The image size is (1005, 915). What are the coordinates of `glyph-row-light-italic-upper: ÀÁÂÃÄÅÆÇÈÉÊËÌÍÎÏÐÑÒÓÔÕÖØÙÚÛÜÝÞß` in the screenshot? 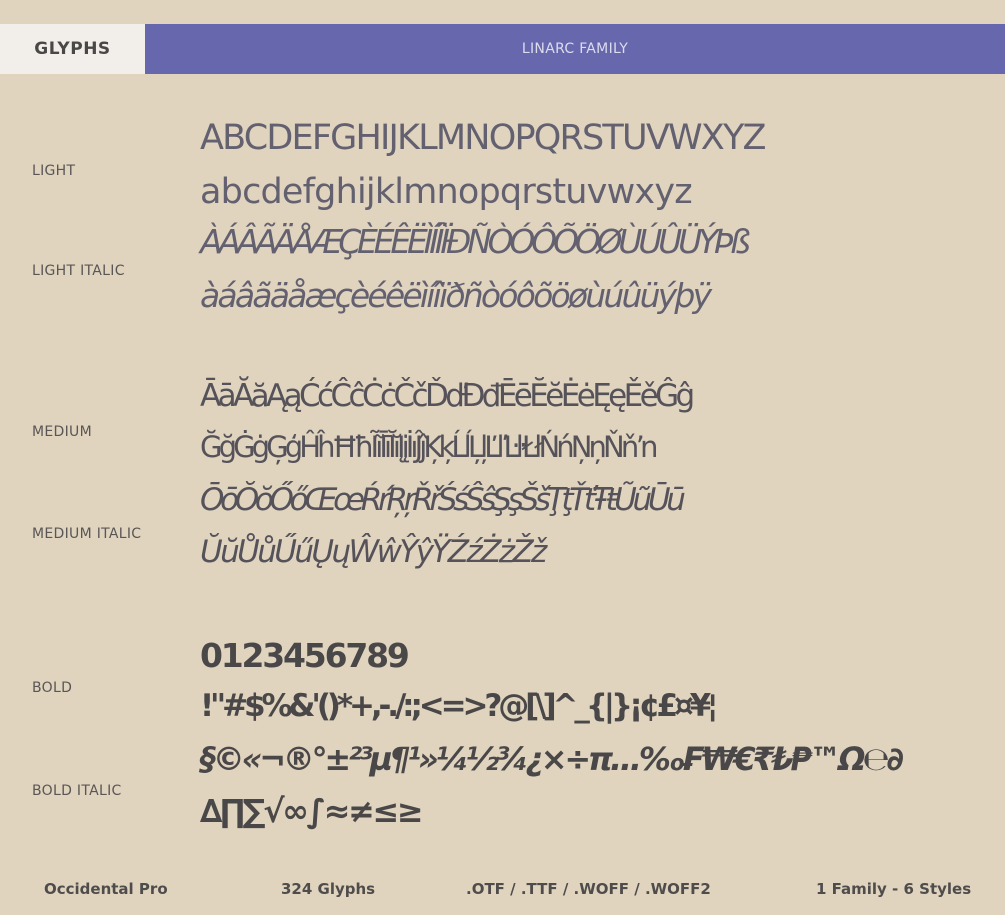 It's located at (475, 241).